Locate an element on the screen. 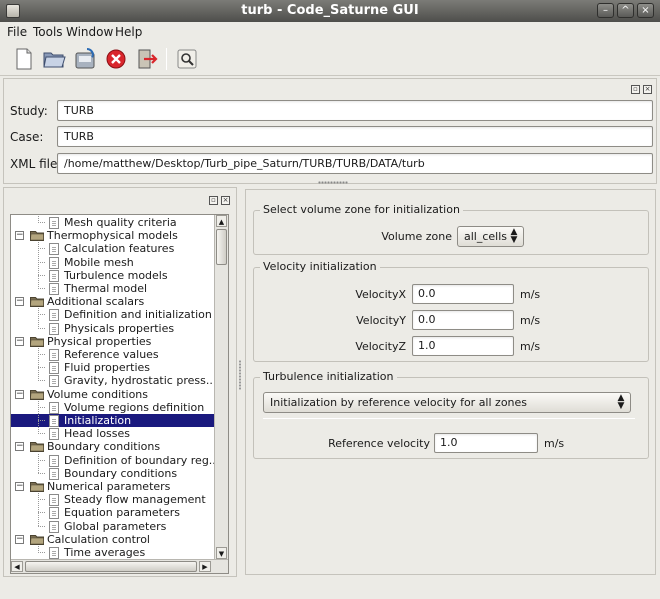  tree-leaf-item: Calculation features is located at coordinates (112, 249).